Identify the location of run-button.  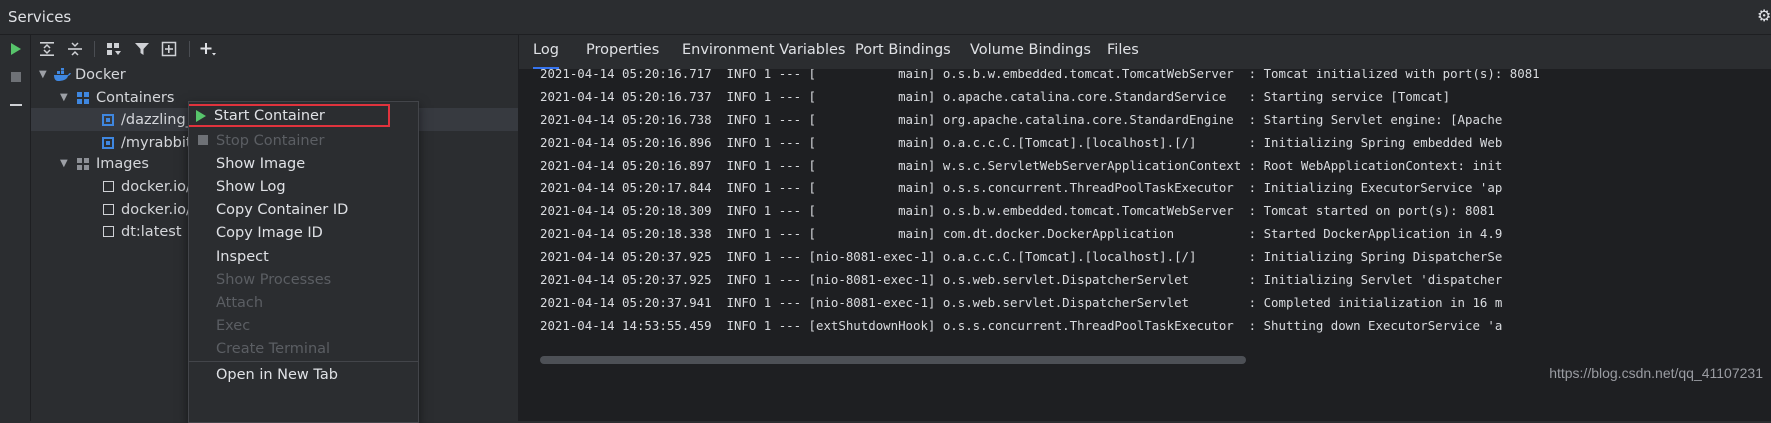
(16, 49).